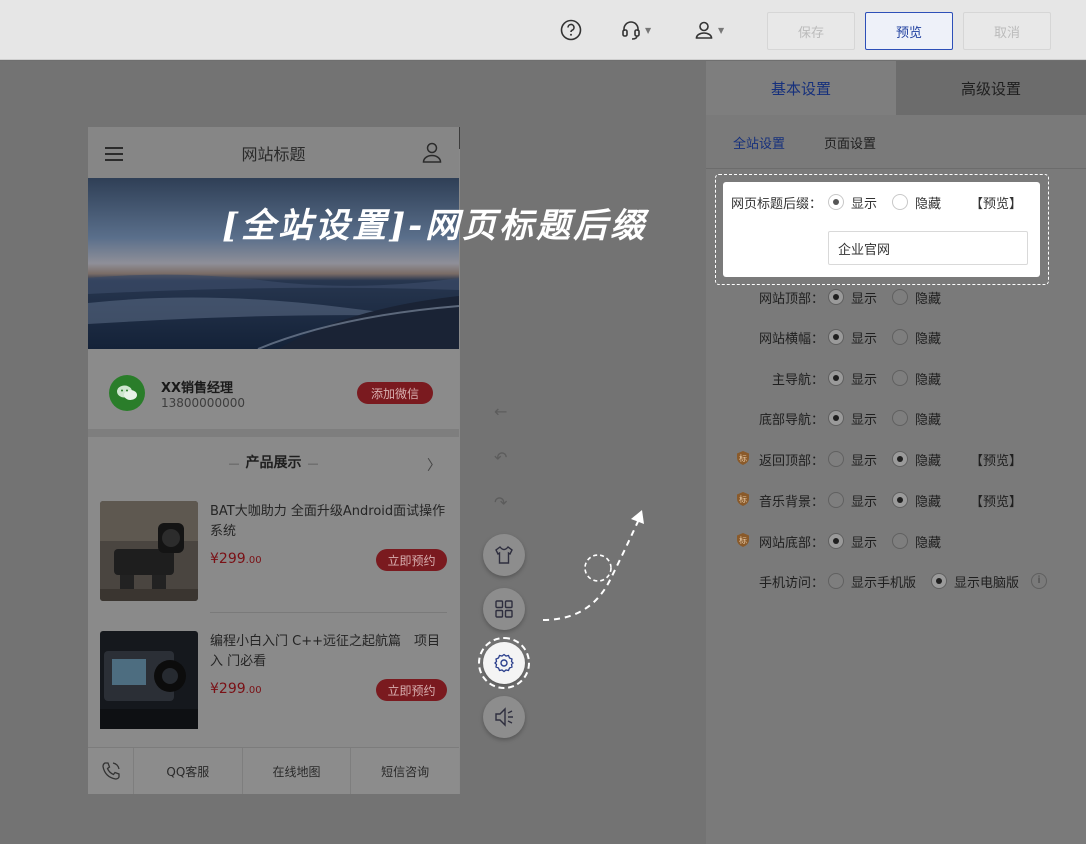 The width and height of the screenshot is (1086, 844). What do you see at coordinates (127, 393) in the screenshot?
I see `wechat-icon` at bounding box center [127, 393].